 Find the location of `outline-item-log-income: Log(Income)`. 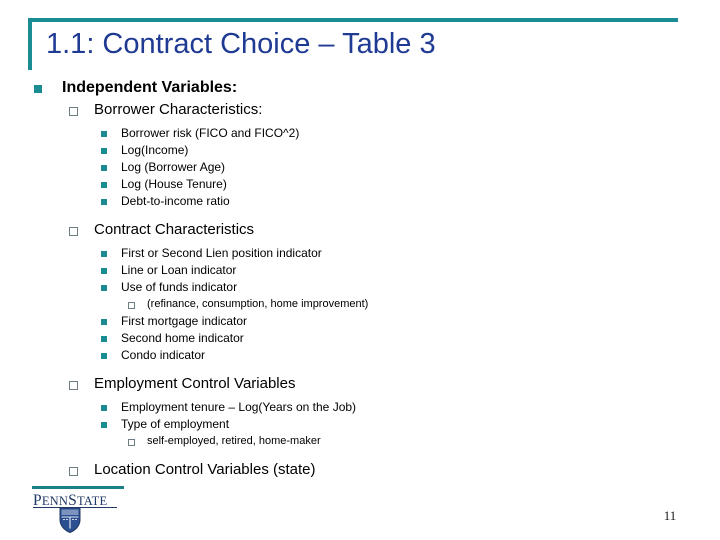

outline-item-log-income: Log(Income) is located at coordinates (397, 151).